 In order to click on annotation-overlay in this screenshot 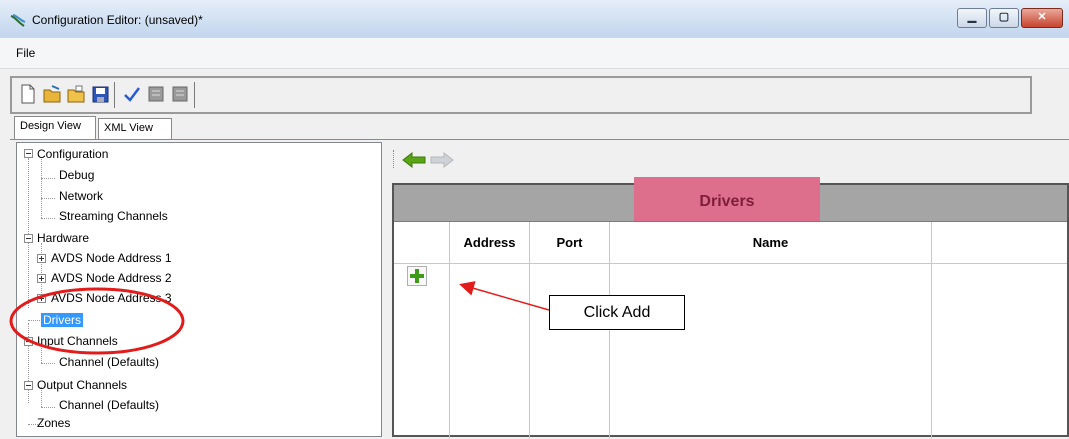, I will do `click(279, 318)`.